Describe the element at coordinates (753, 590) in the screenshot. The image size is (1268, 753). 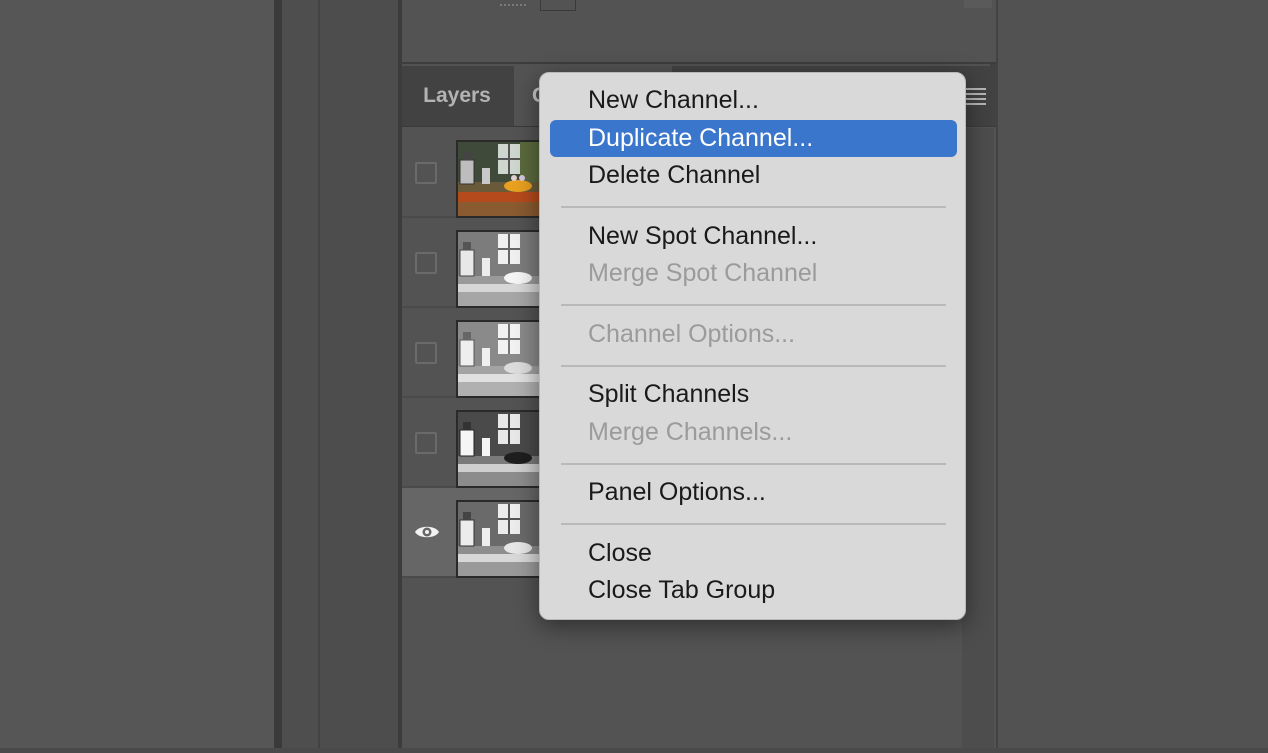
I see `menu-item-close-tab-group: Close Tab Group` at that location.